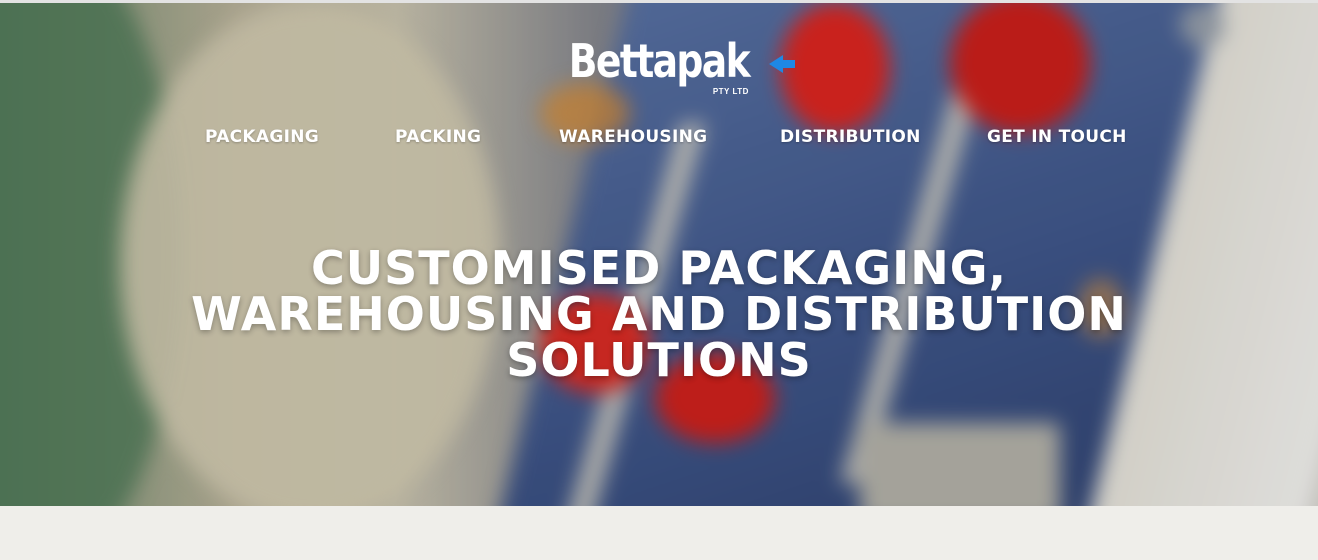  I want to click on site-logo: Bettapak PTY LTD, so click(659, 64).